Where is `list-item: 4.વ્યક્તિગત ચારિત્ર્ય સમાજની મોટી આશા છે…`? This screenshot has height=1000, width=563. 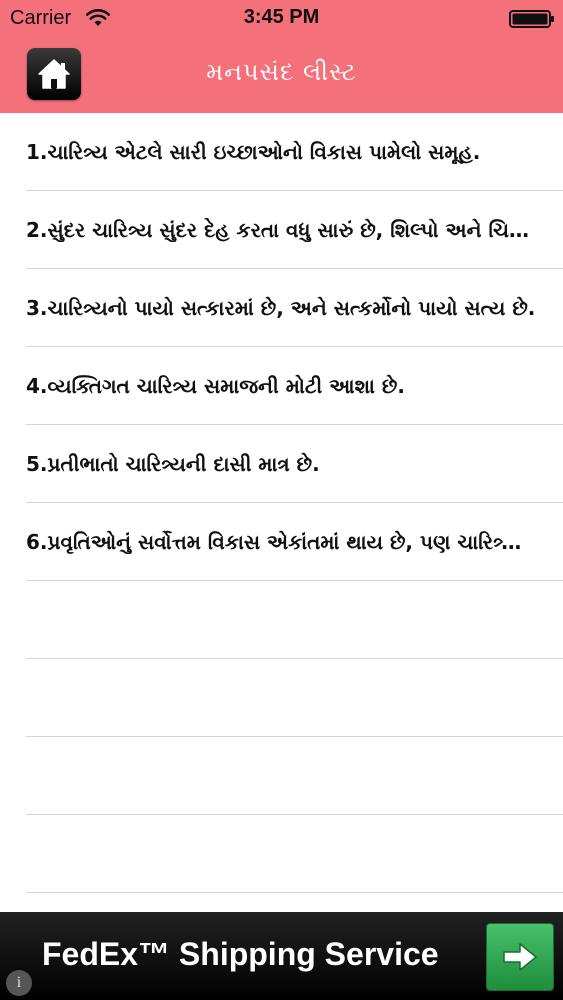 list-item: 4.વ્યક્તિગત ચારિત્ર્ય સમાજની મોટી આશા છે… is located at coordinates (294, 386).